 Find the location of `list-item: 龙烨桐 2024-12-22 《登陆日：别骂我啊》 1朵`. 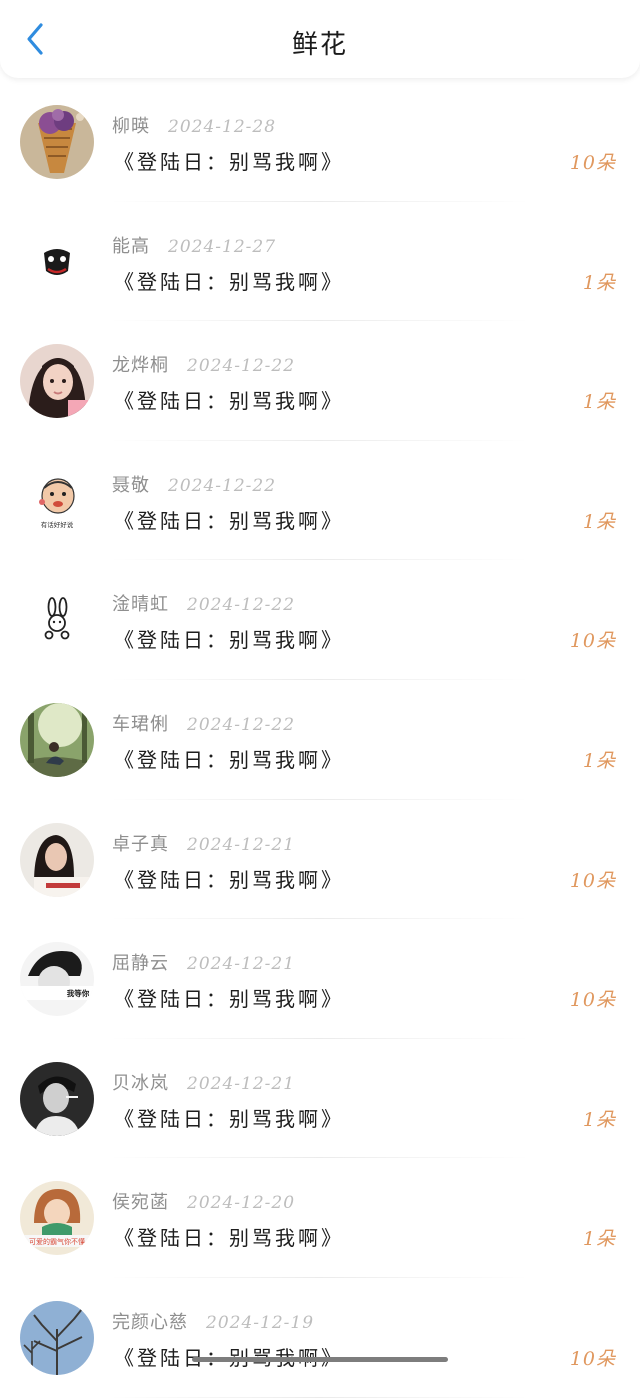

list-item: 龙烨桐 2024-12-22 《登陆日：别骂我啊》 1朵 is located at coordinates (320, 381).